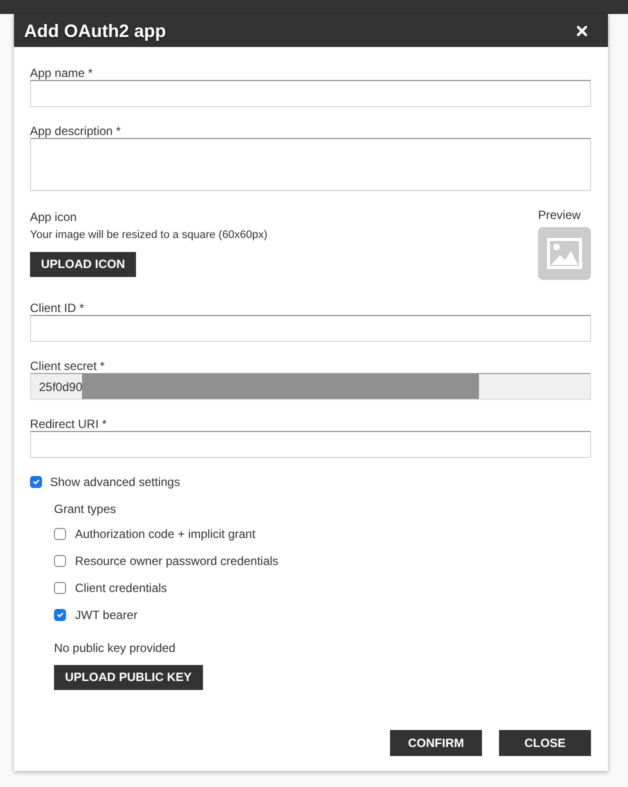 The image size is (628, 787). What do you see at coordinates (62, 73) in the screenshot?
I see `field-label: App name *` at bounding box center [62, 73].